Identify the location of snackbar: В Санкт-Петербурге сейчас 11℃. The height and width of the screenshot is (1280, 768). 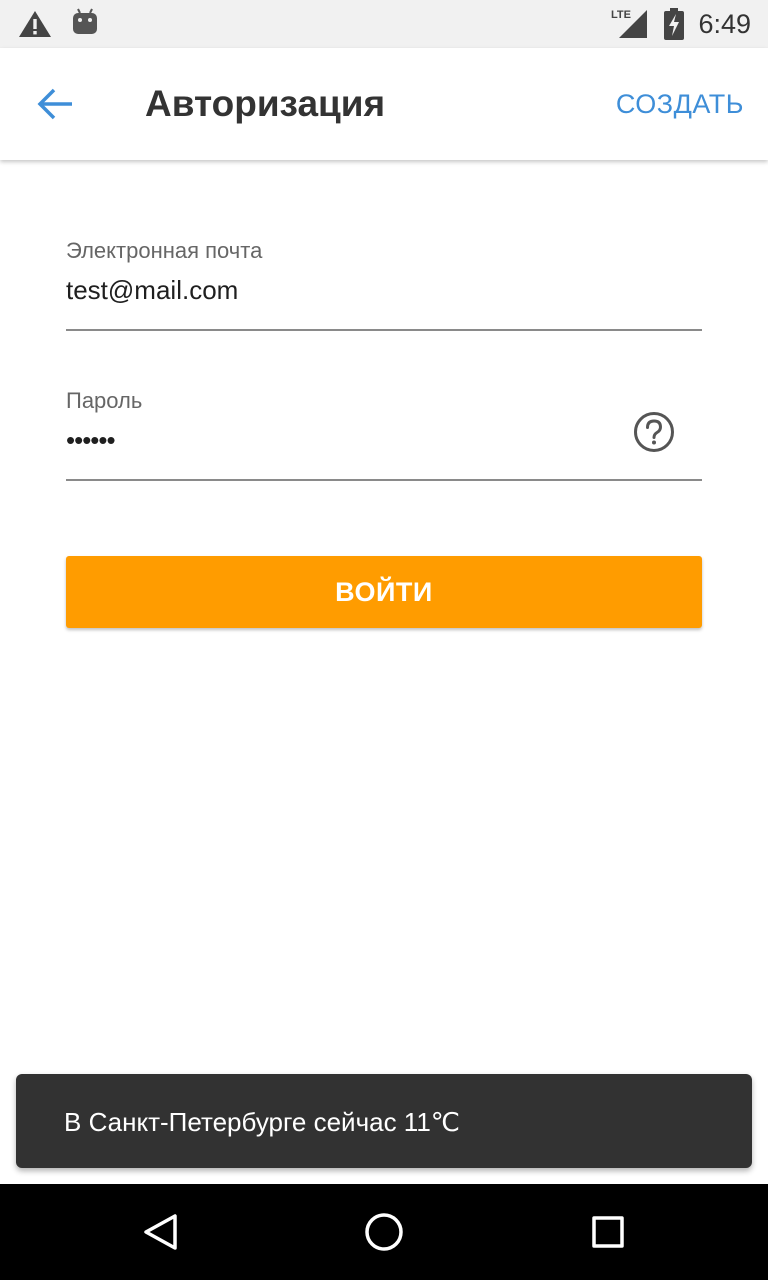
(384, 1121).